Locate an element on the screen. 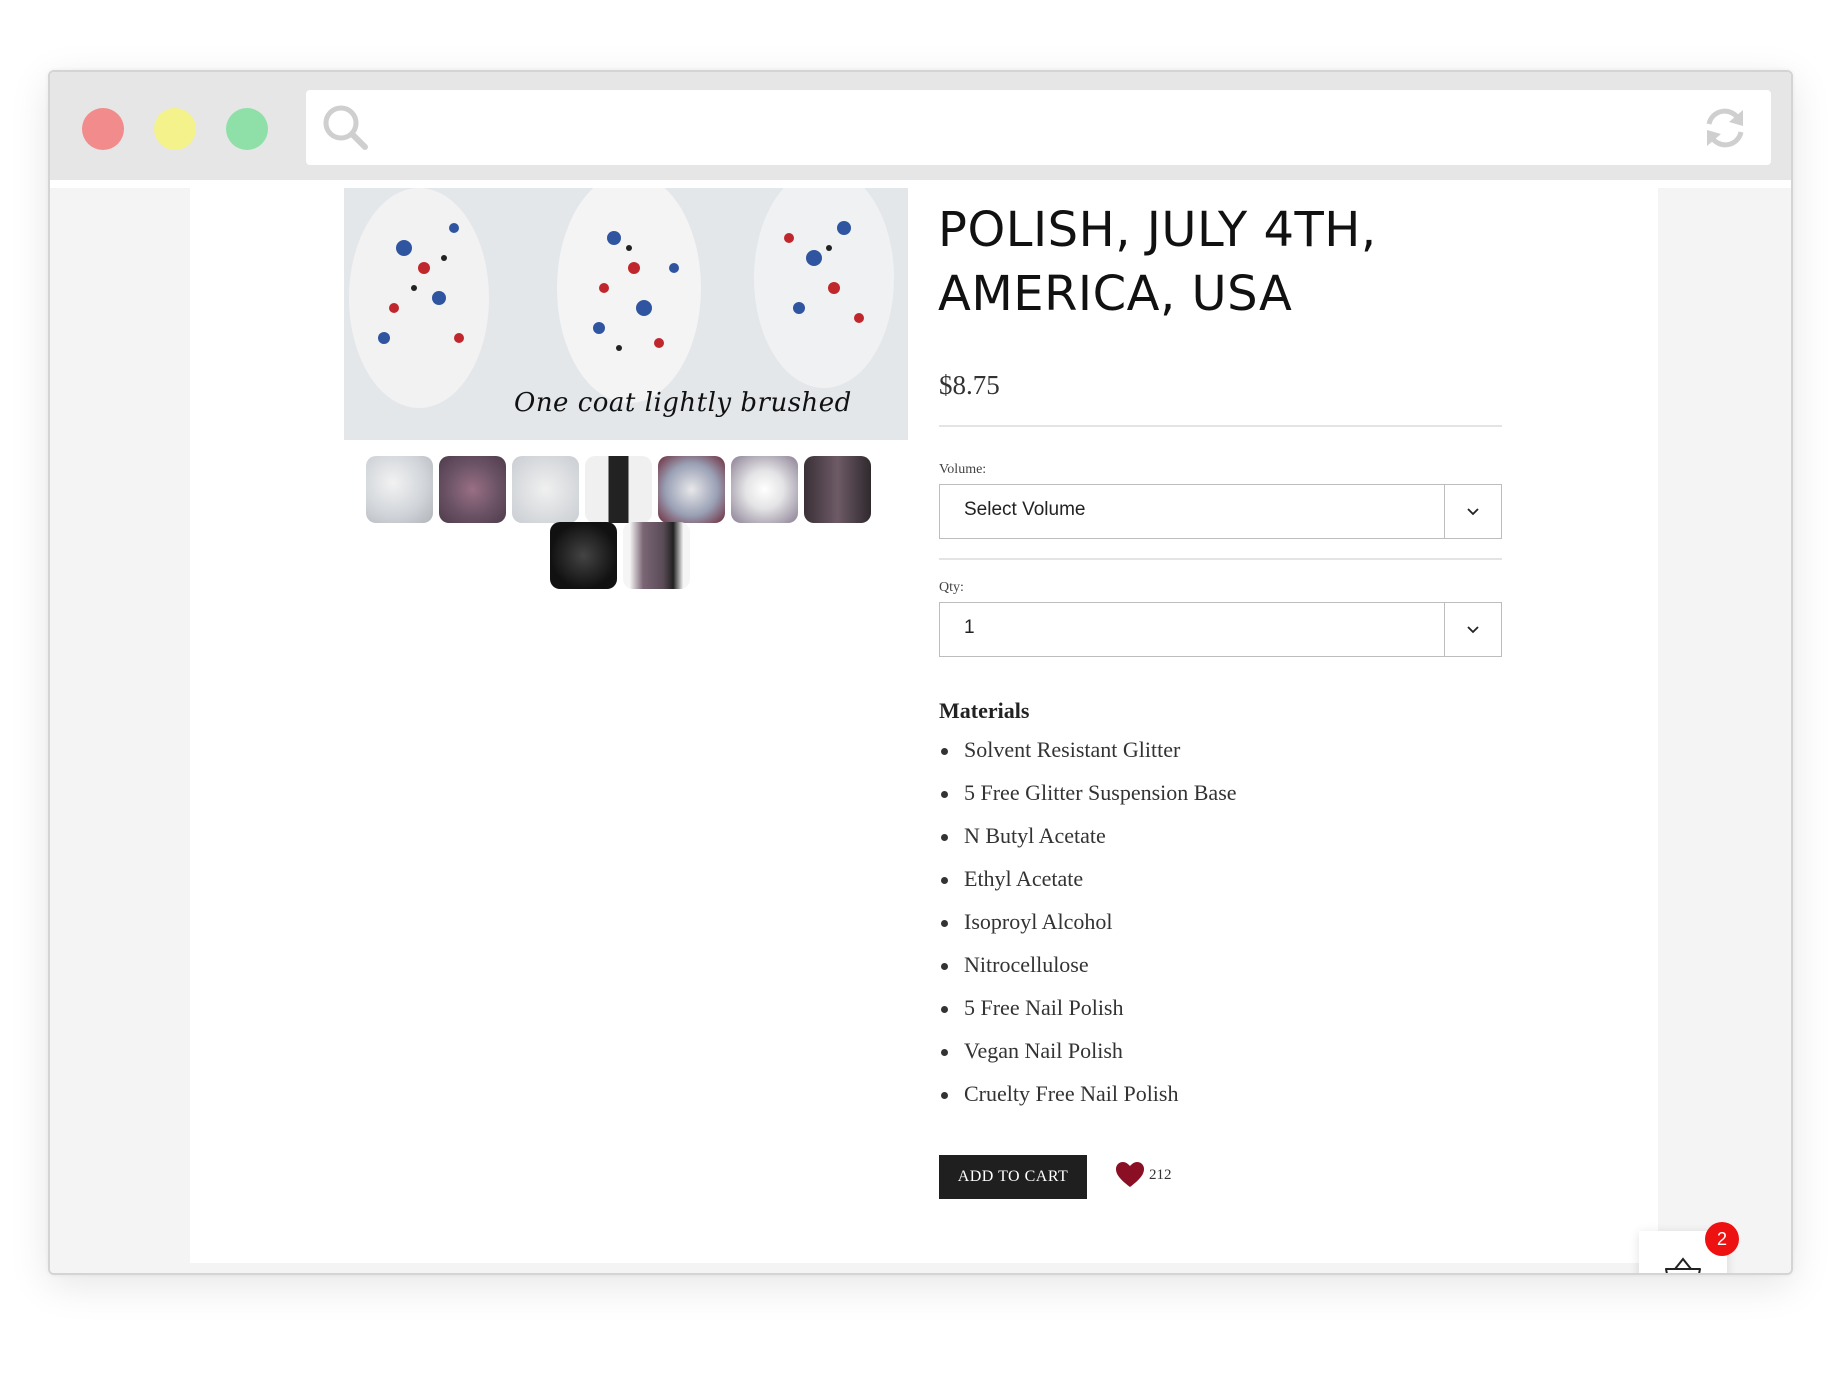  qty-label: Qty: is located at coordinates (951, 587).